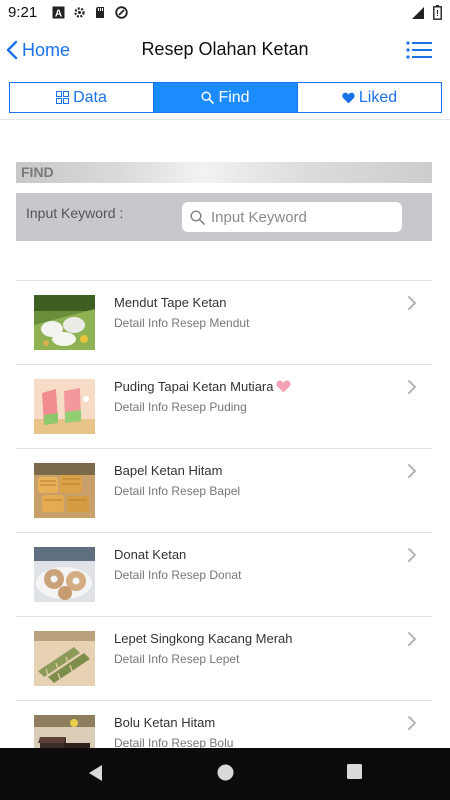 This screenshot has width=450, height=800. What do you see at coordinates (95, 773) in the screenshot?
I see `back-triangle-icon` at bounding box center [95, 773].